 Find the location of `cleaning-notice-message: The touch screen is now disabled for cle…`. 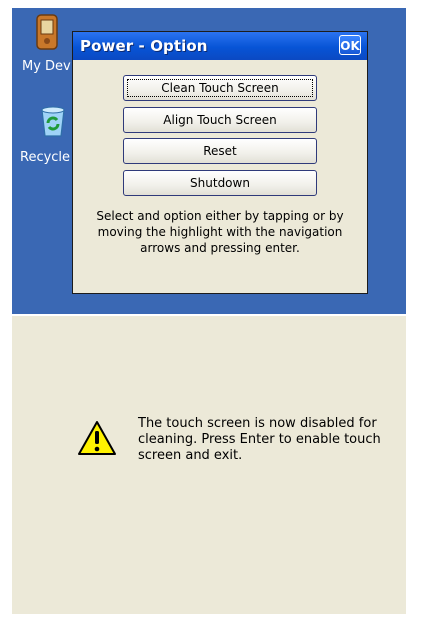

cleaning-notice-message: The touch screen is now disabled for cle… is located at coordinates (259, 439).